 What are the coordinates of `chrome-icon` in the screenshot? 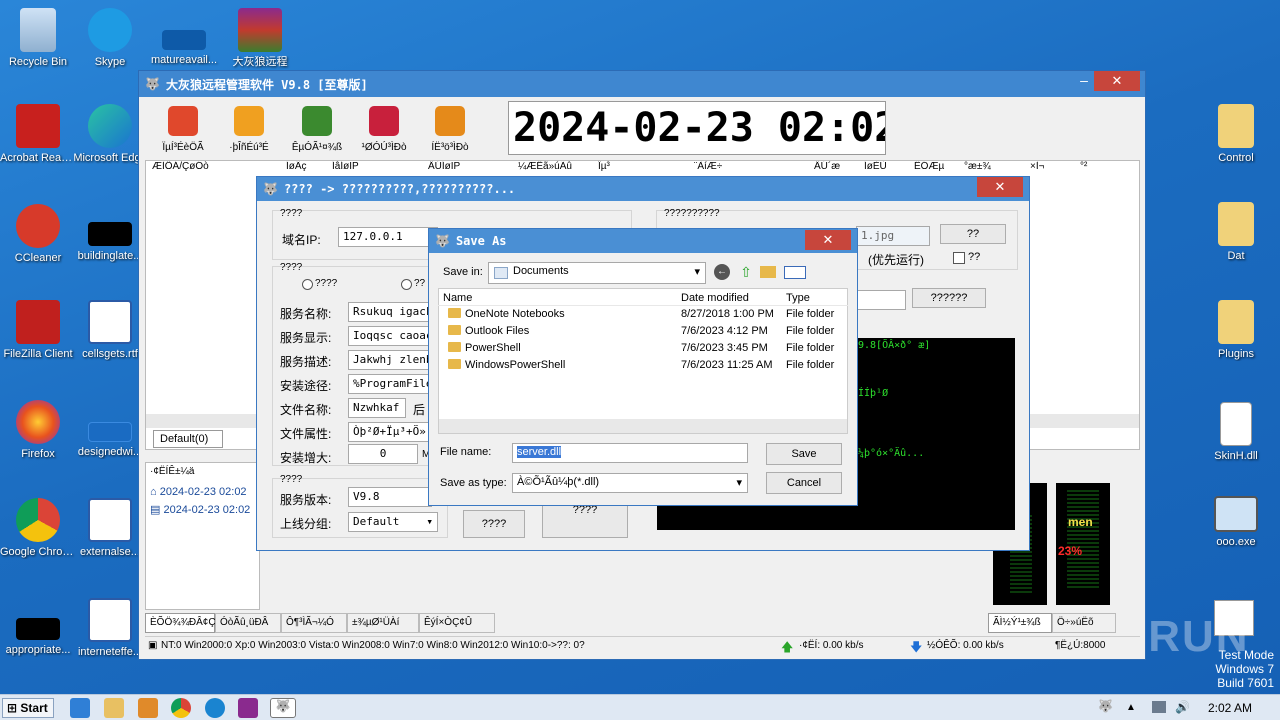 It's located at (181, 708).